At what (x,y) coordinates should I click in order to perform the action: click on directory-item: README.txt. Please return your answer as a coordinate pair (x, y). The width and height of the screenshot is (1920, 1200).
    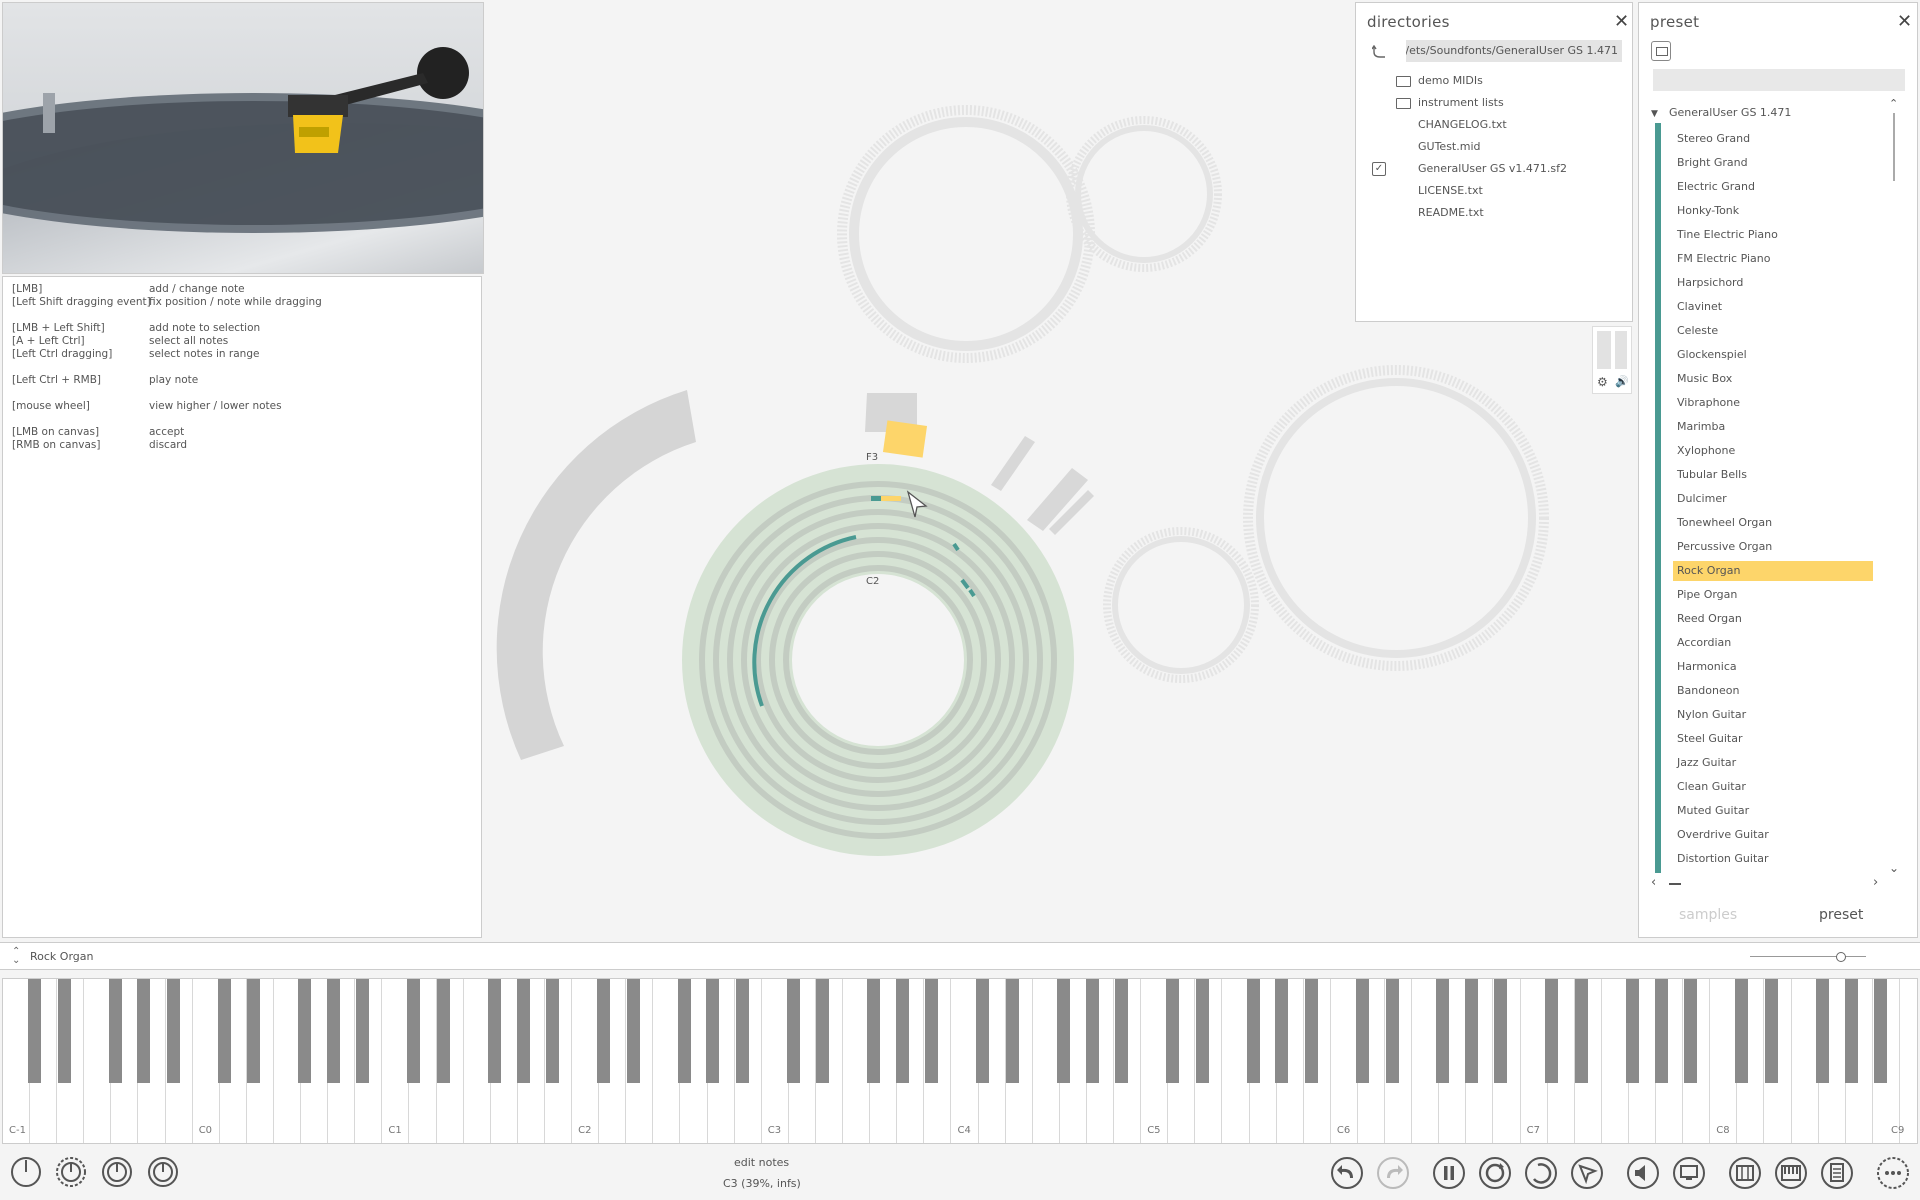
    Looking at the image, I should click on (1451, 213).